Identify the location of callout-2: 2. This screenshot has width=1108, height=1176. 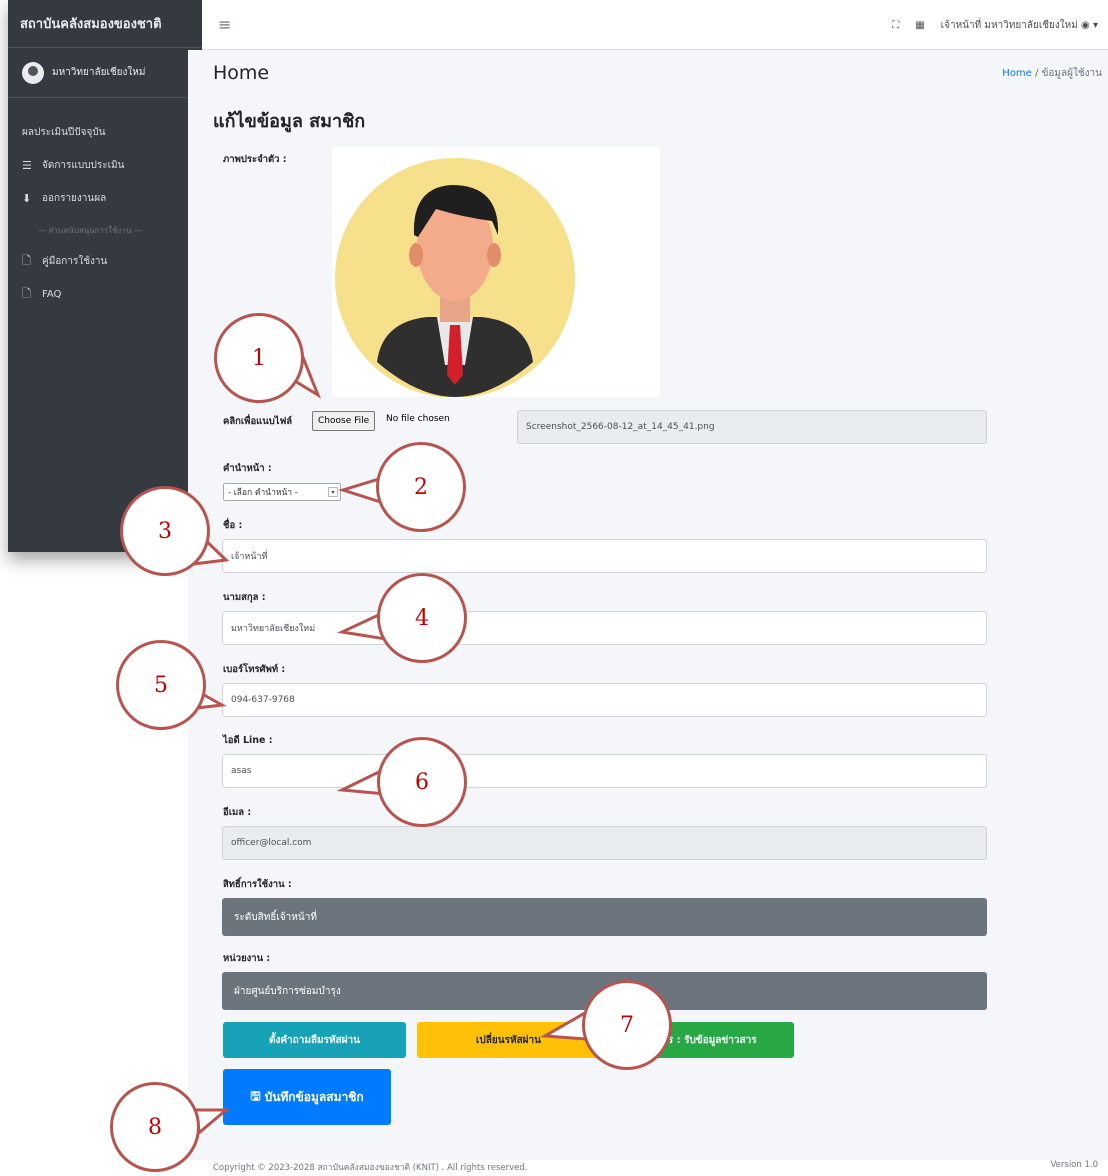
(421, 487).